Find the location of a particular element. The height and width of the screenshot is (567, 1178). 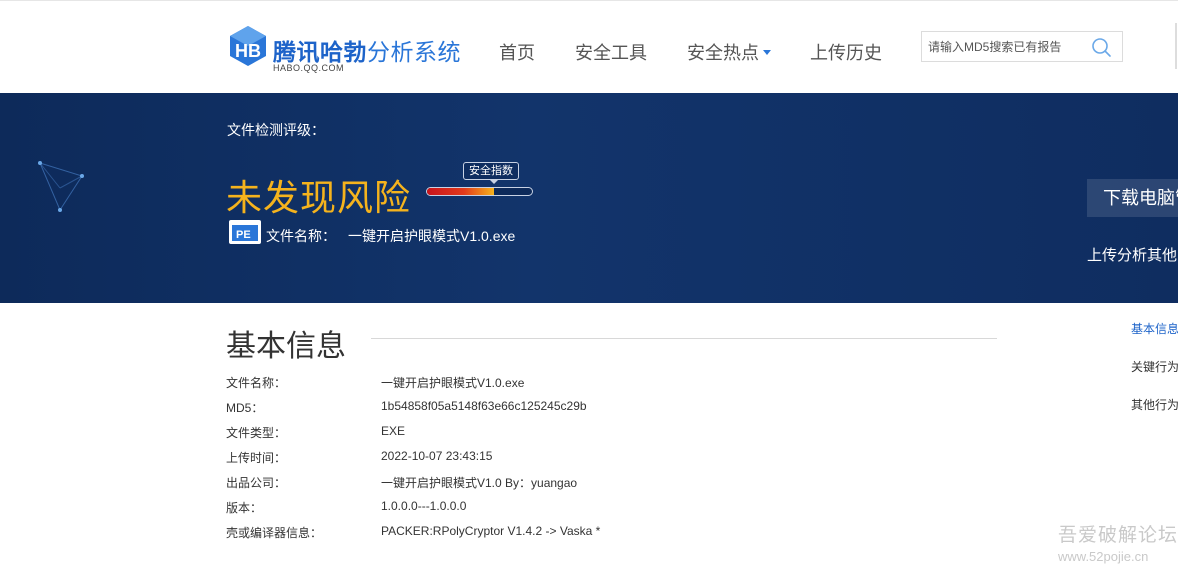

triangle-decoration-icon is located at coordinates (61, 186).